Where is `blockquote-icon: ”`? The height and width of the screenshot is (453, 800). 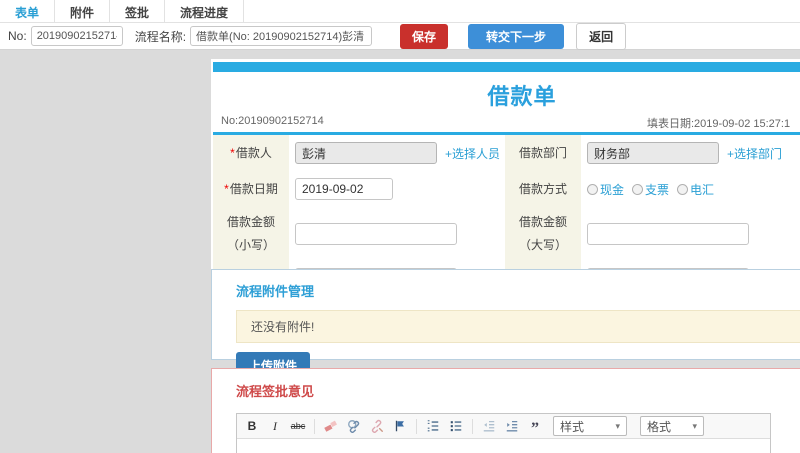
blockquote-icon: ” is located at coordinates (535, 427).